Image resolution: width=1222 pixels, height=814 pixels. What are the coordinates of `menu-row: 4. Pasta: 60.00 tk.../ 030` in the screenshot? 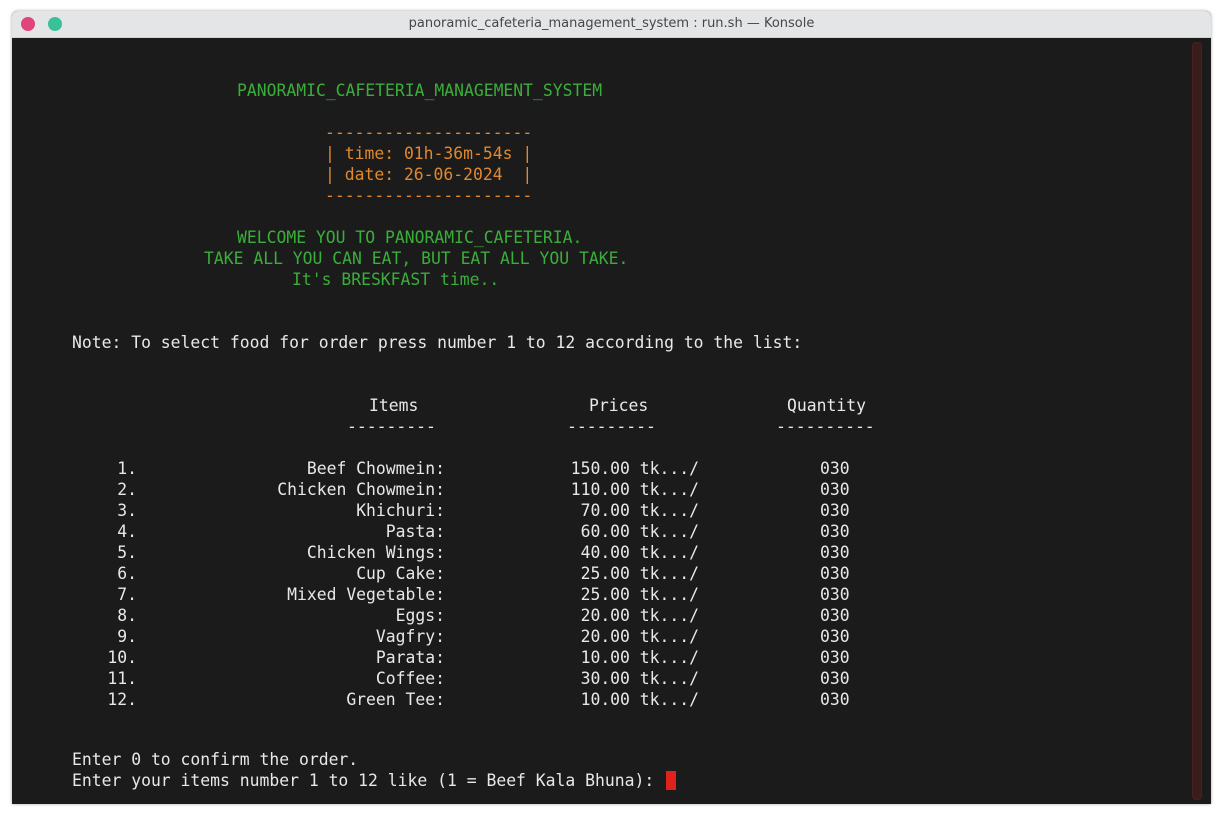 It's located at (611, 531).